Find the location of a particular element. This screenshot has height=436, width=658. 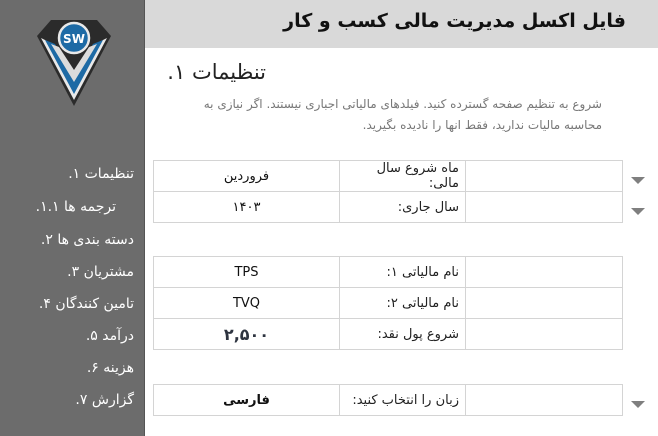

starting-cash-value: ۲,۵۰۰ is located at coordinates (246, 334).